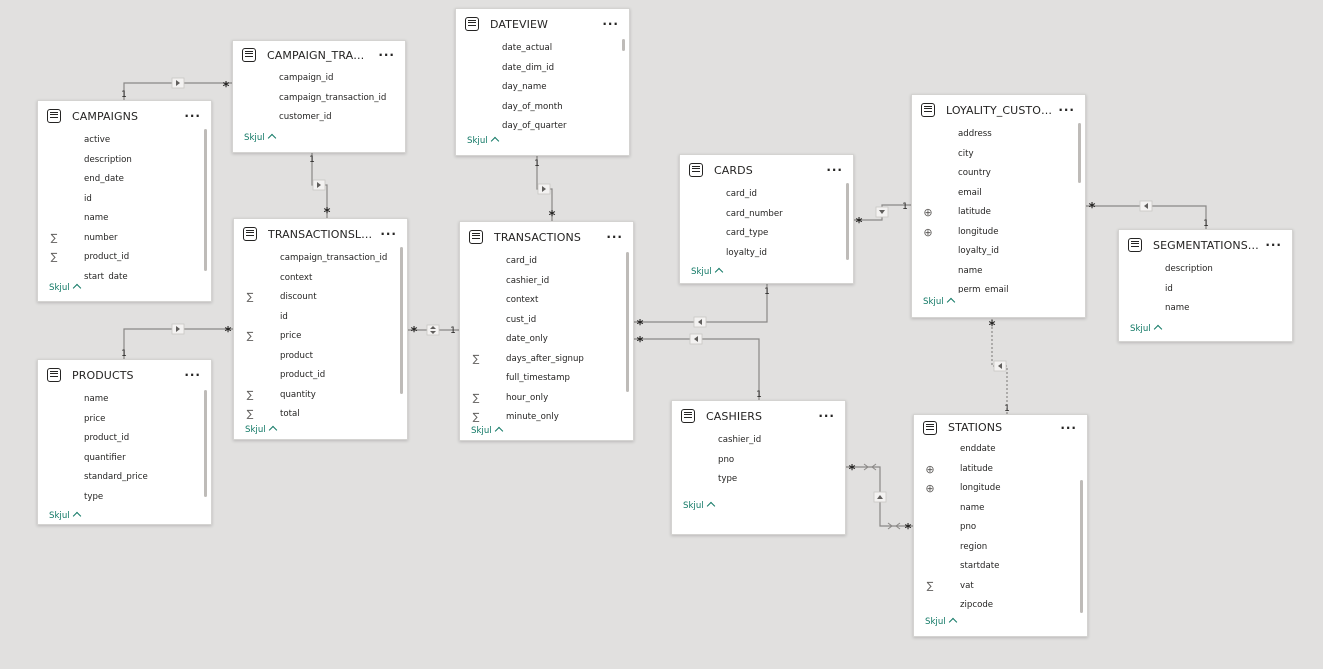 This screenshot has width=1323, height=669. I want to click on field-row: city, so click(998, 155).